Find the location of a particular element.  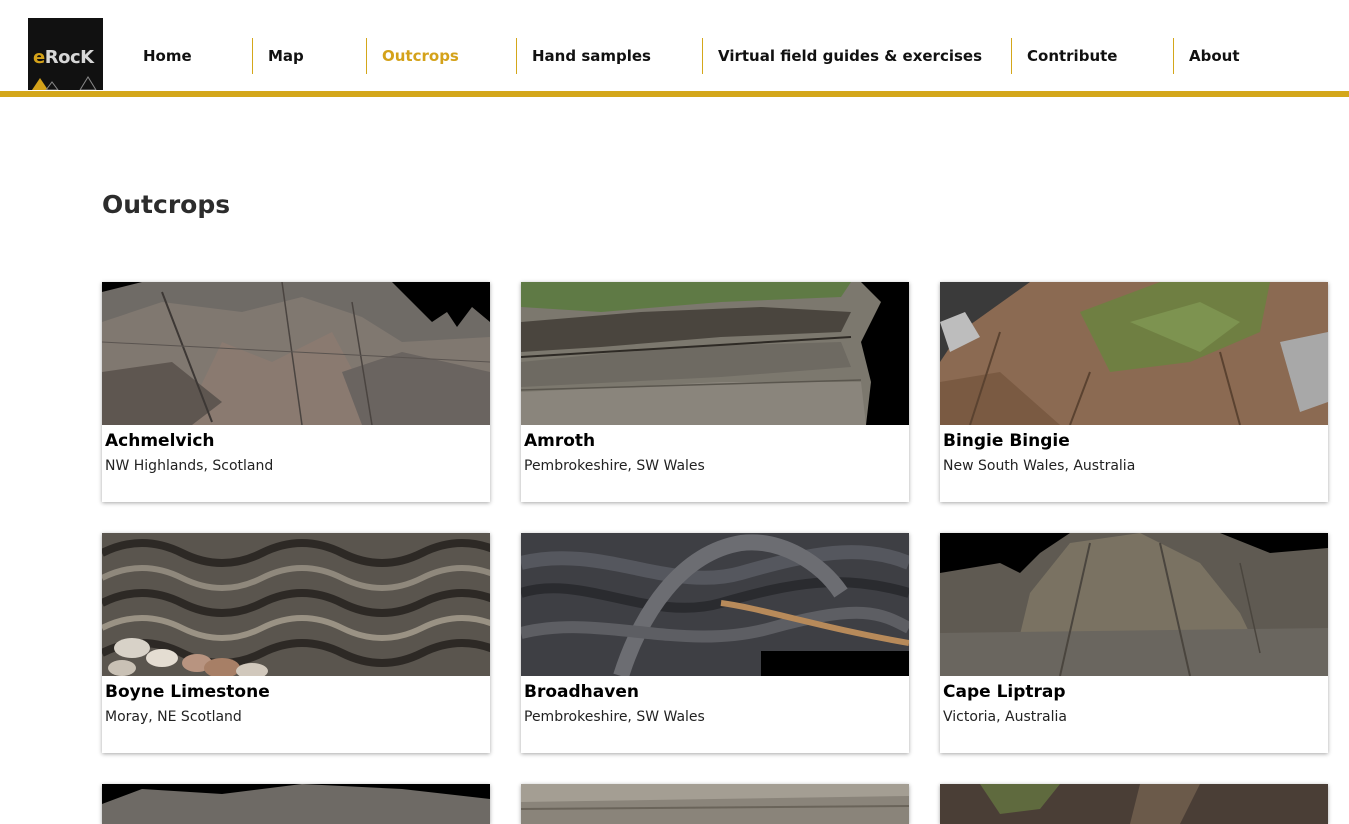

nav-hand-samples: Hand samples is located at coordinates (591, 56).